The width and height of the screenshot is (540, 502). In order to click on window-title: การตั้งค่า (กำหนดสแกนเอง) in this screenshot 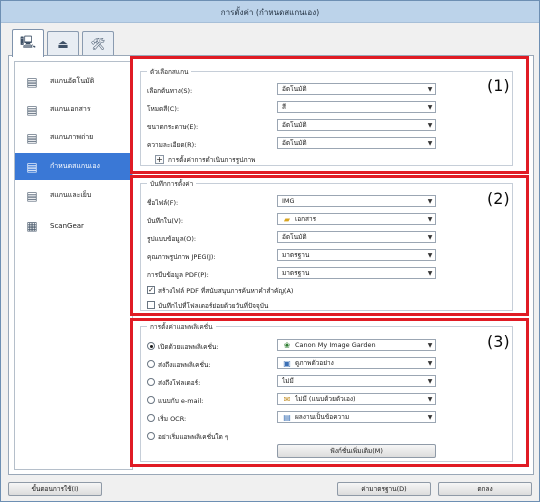, I will do `click(270, 12)`.